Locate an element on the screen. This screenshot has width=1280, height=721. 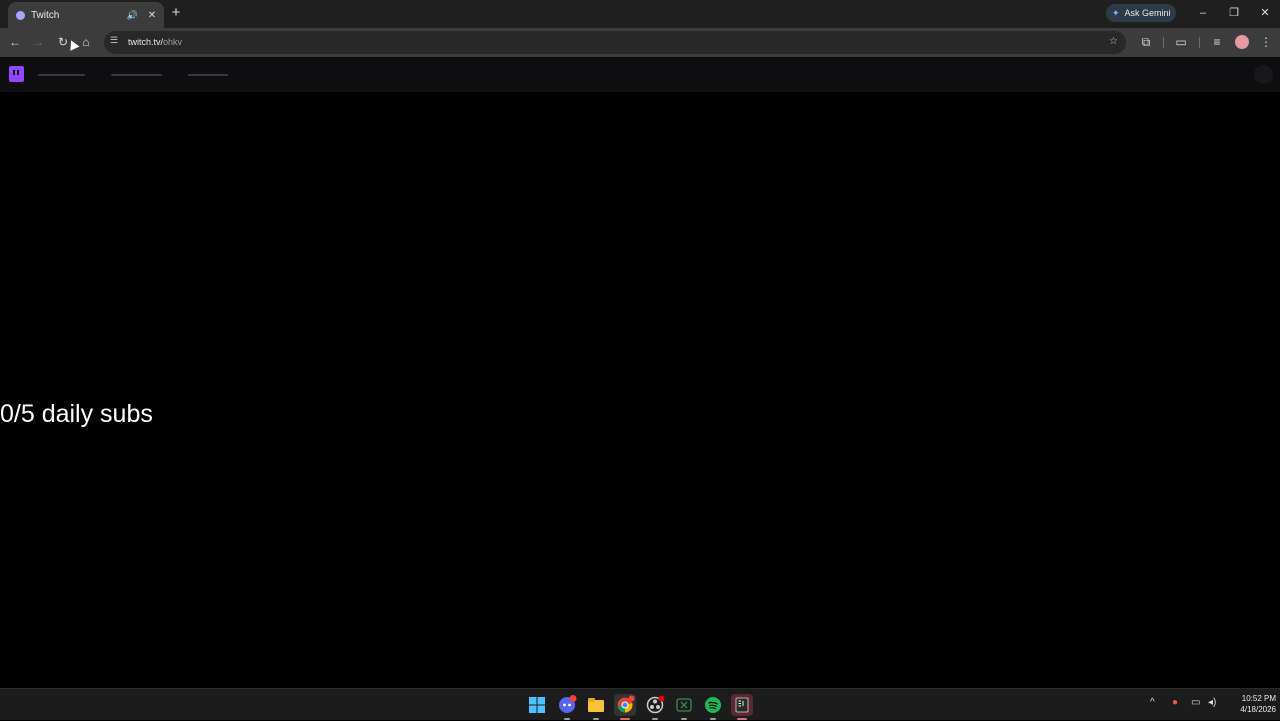
twitch-top-nav is located at coordinates (640, 74).